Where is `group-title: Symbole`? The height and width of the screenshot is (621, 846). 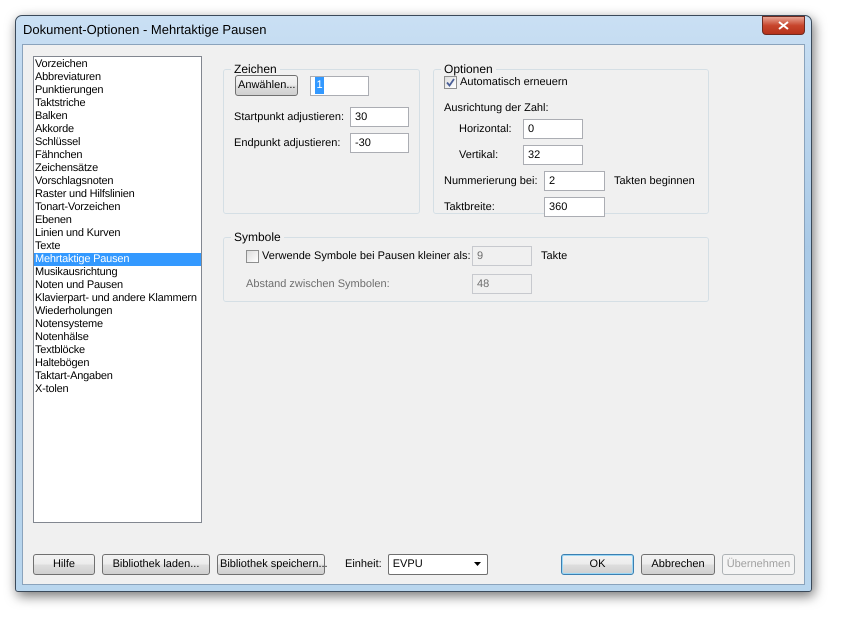 group-title: Symbole is located at coordinates (257, 237).